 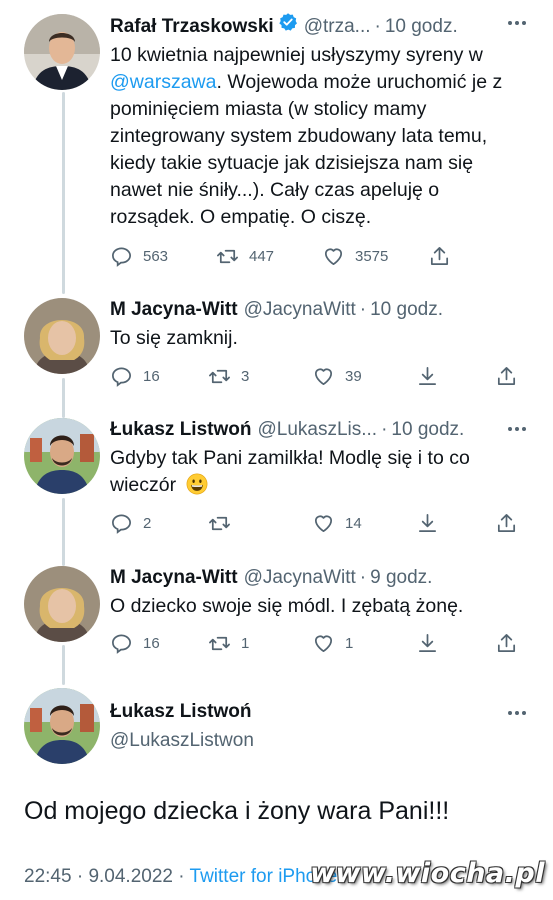 I want to click on tweet-actions: 2 14, so click(x=320, y=523).